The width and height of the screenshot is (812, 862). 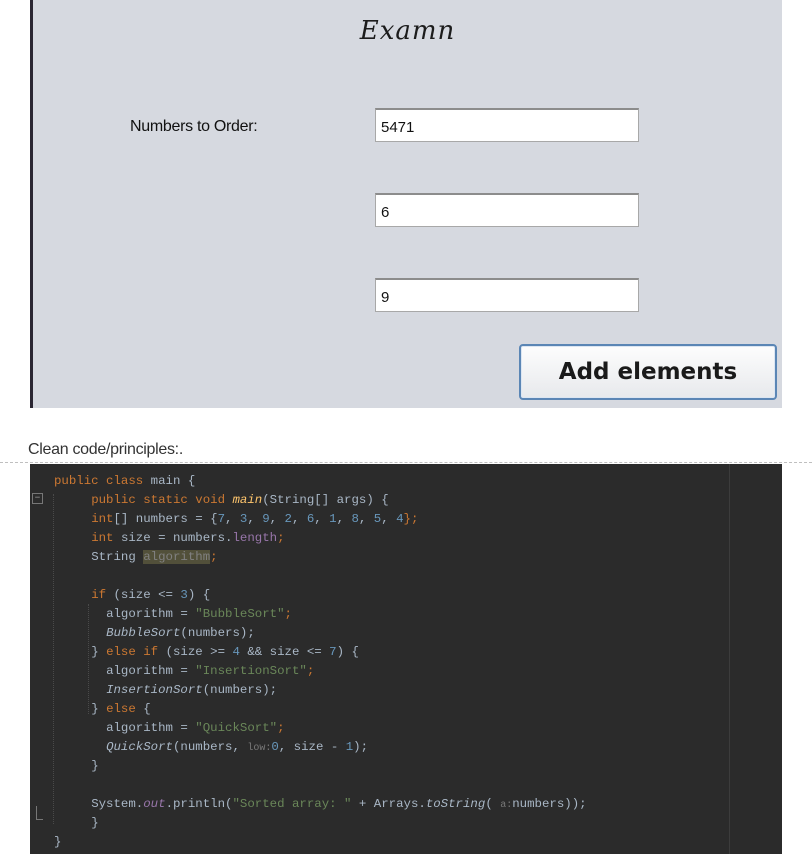 I want to click on code-line-1: public class main {, so click(x=124, y=481).